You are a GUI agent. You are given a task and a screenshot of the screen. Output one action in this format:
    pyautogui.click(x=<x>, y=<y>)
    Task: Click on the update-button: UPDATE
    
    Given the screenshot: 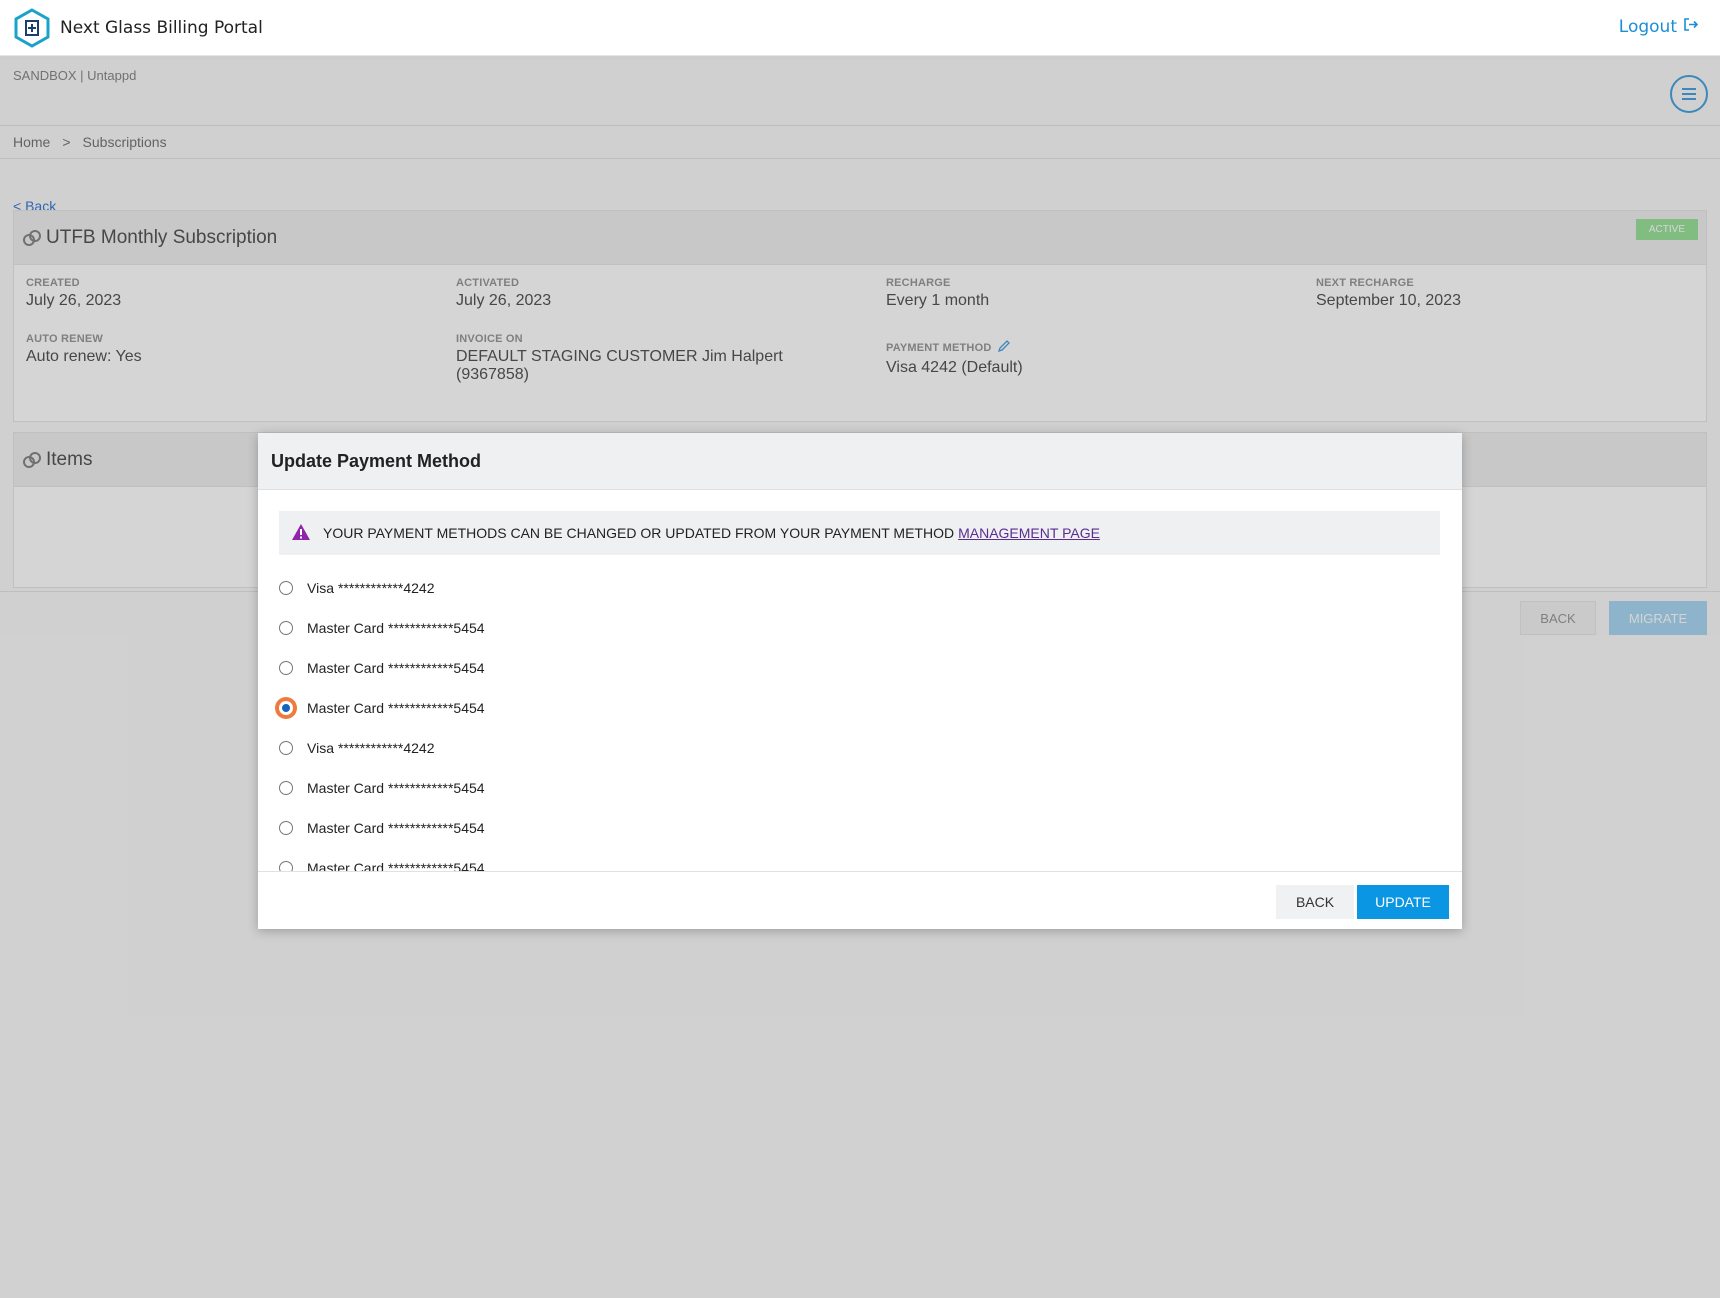 What is the action you would take?
    pyautogui.click(x=1403, y=902)
    